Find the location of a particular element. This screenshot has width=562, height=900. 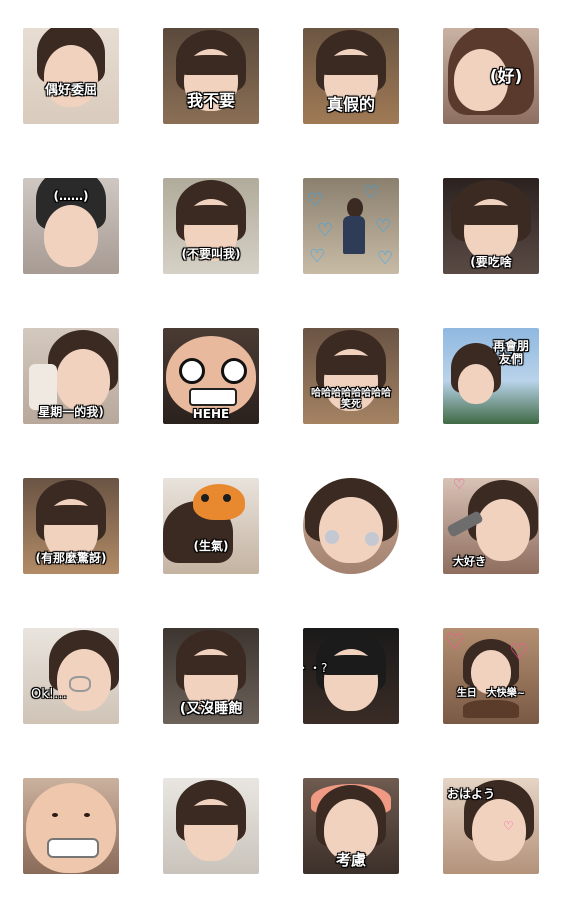

sticker-caption: (有那麼驚訝) is located at coordinates (71, 558).